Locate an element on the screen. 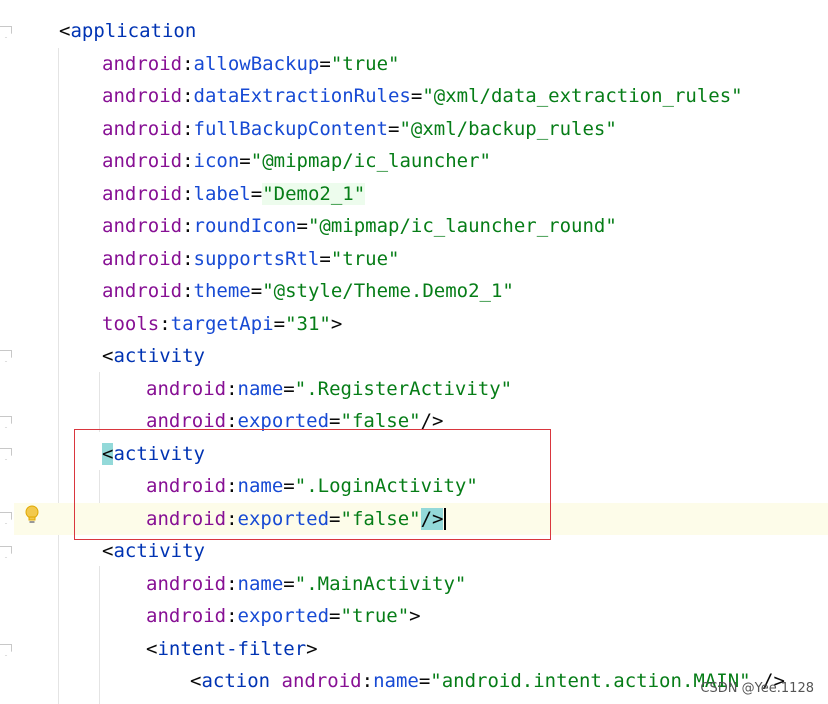  code-token: intent-filter is located at coordinates (232, 648).